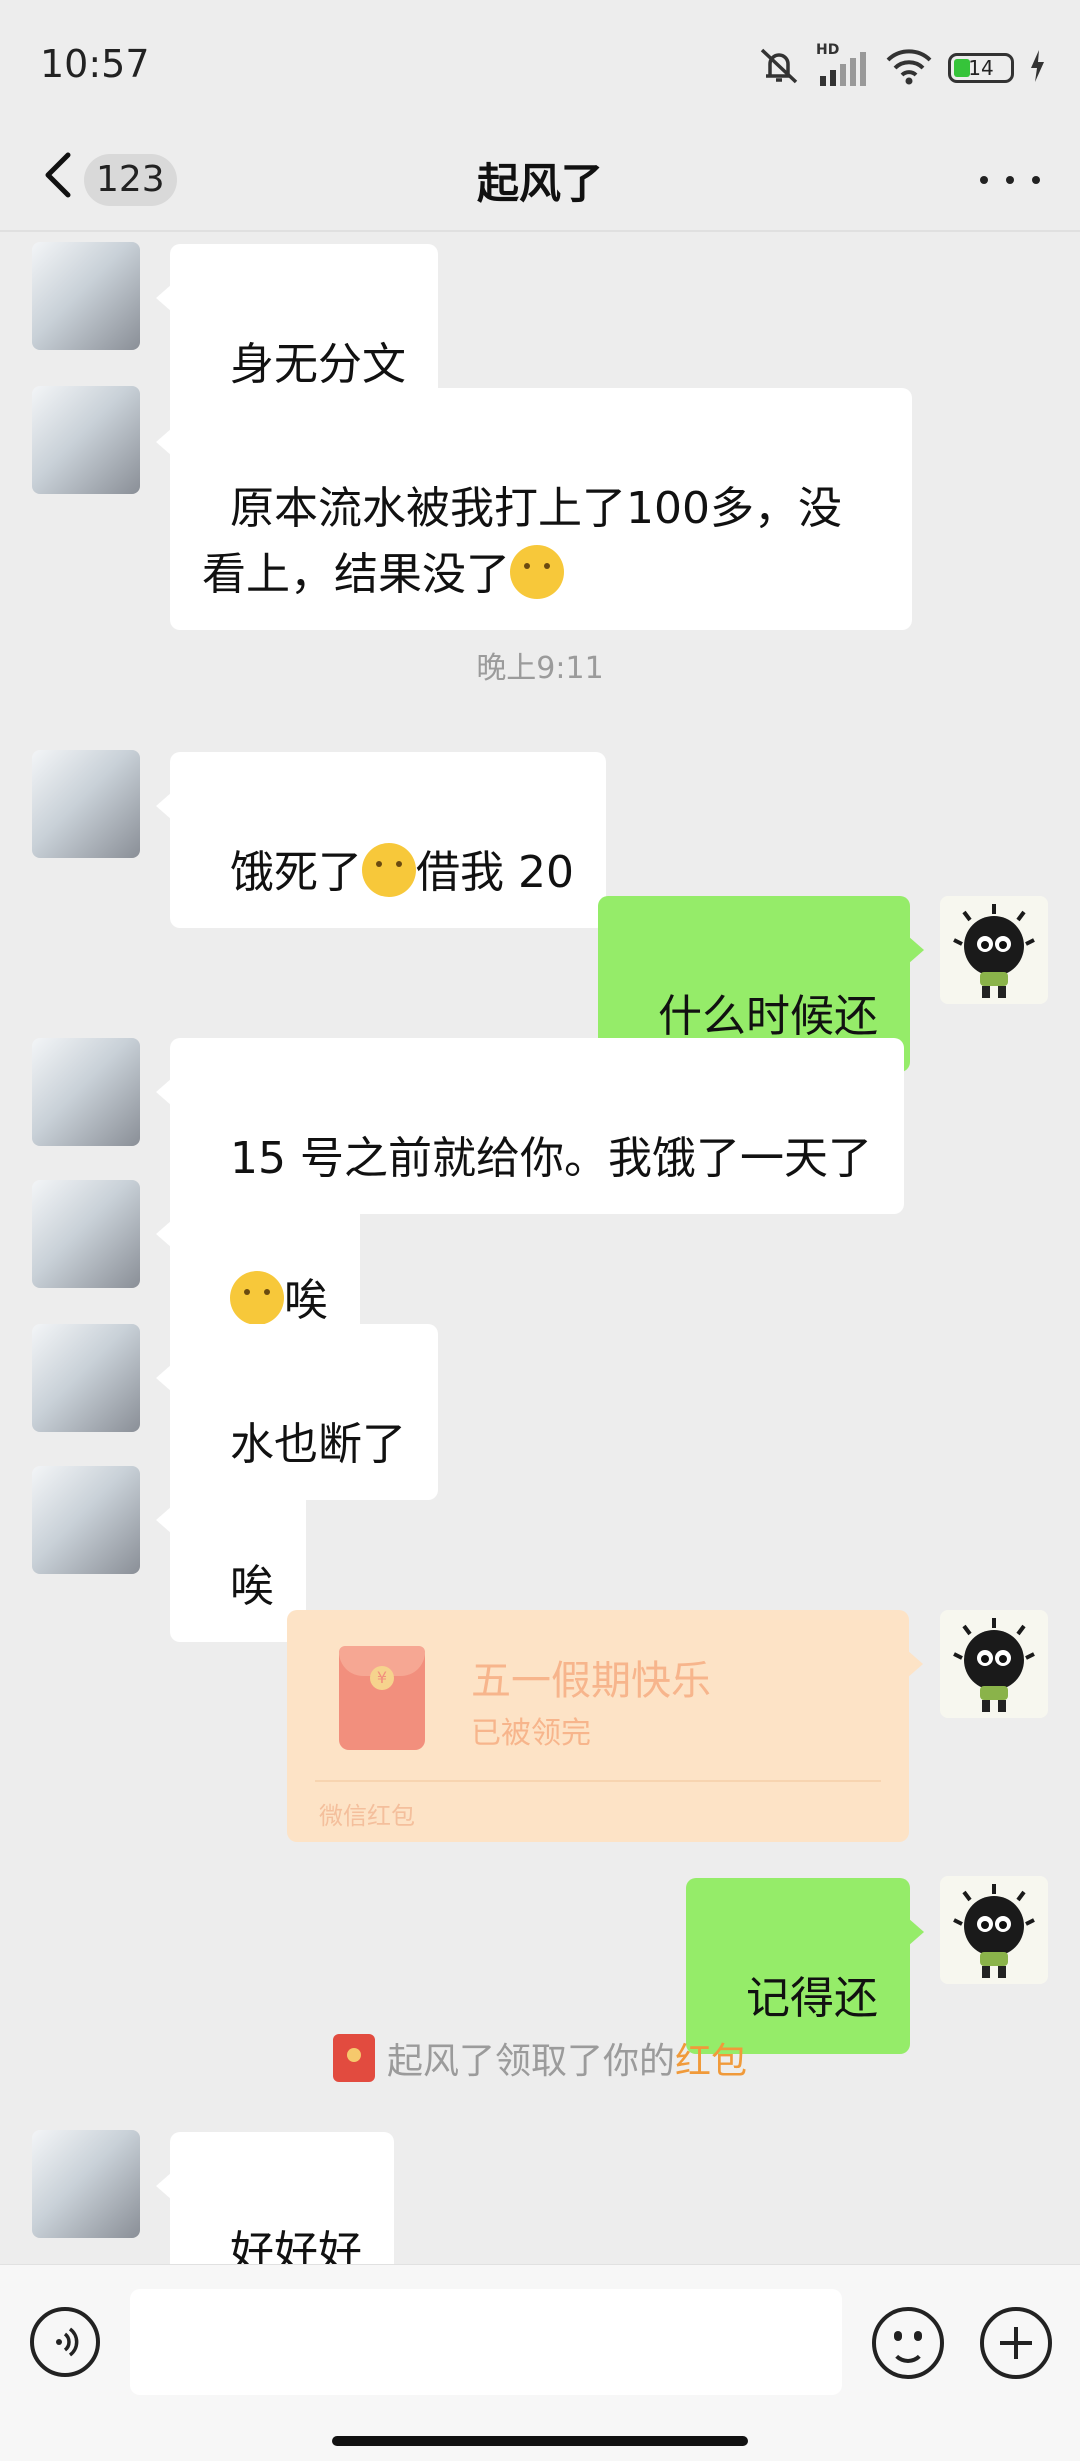 The height and width of the screenshot is (2461, 1080). Describe the element at coordinates (768, 1016) in the screenshot. I see `message-text: 什么时候还` at that location.